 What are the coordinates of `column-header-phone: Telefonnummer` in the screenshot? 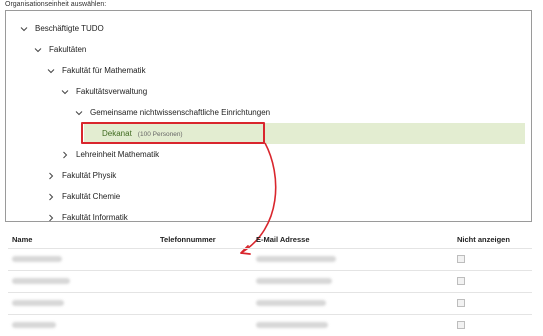 It's located at (188, 239).